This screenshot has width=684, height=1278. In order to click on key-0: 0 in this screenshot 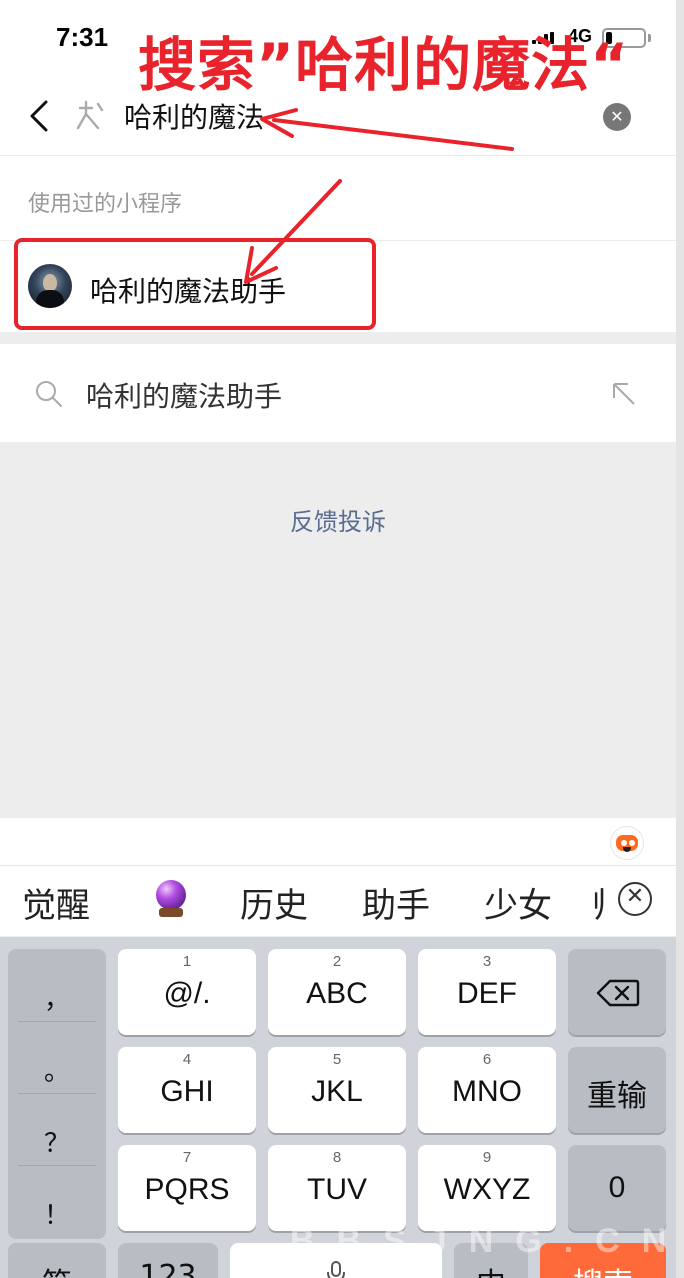, I will do `click(617, 1188)`.